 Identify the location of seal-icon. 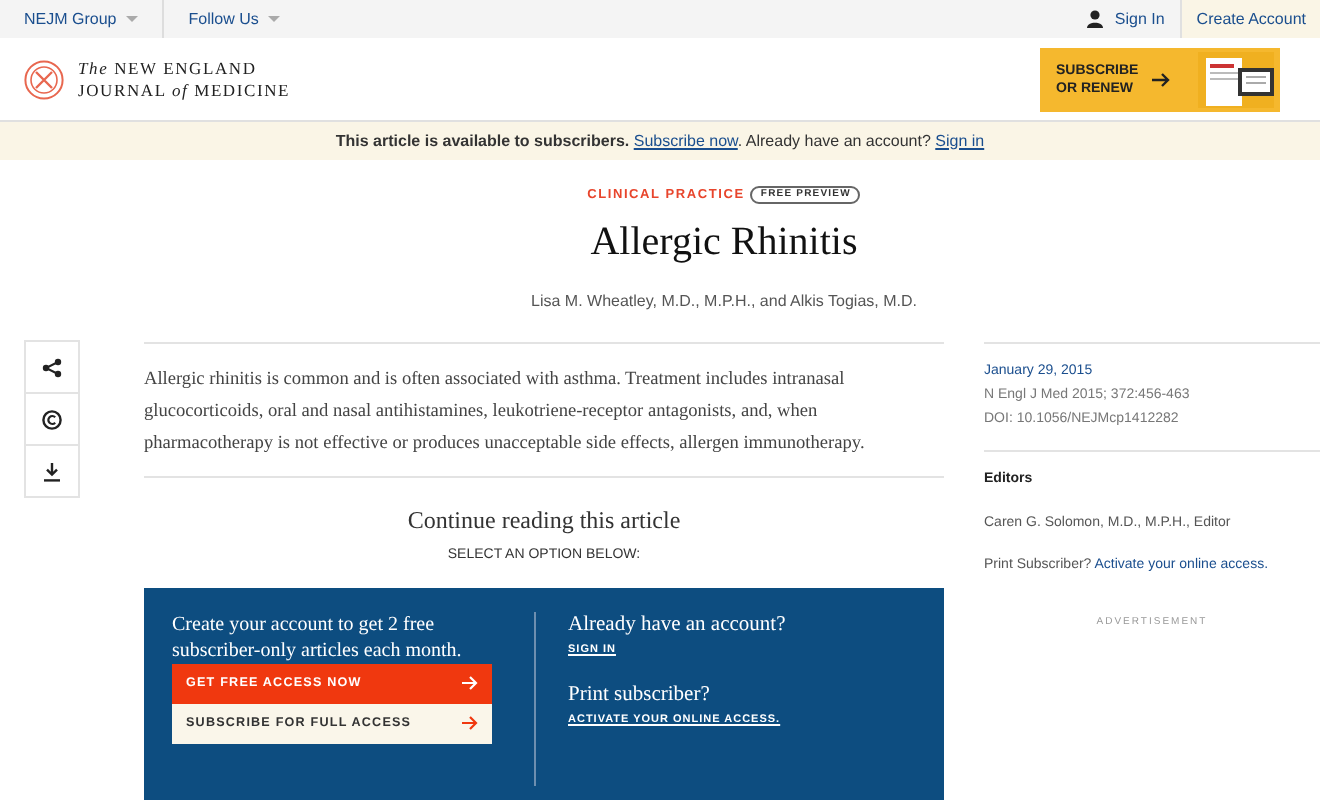
(44, 79).